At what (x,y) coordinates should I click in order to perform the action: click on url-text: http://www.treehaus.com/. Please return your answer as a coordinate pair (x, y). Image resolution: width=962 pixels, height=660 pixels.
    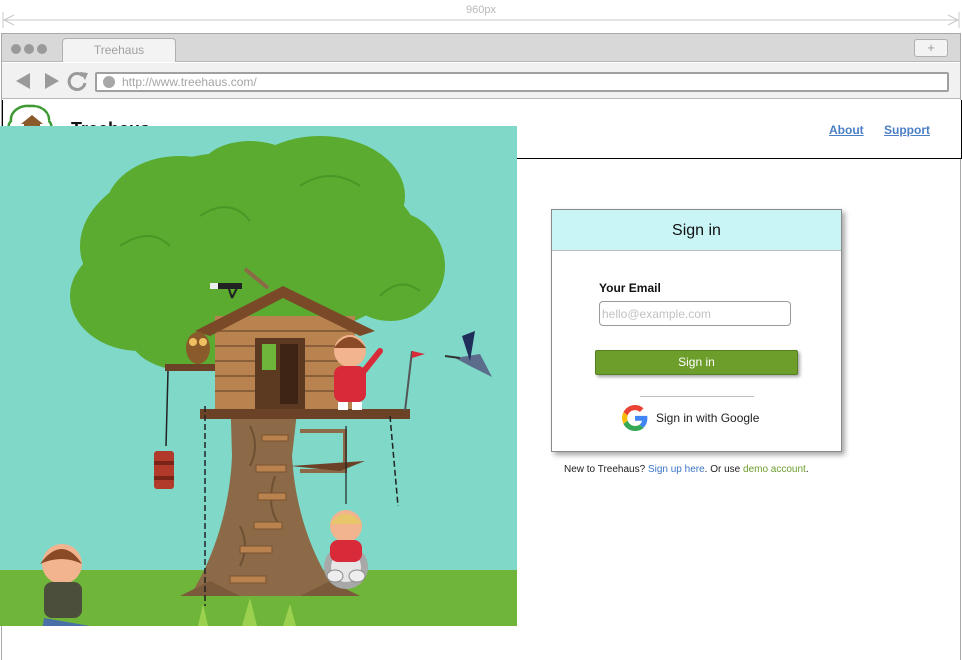
    Looking at the image, I should click on (189, 82).